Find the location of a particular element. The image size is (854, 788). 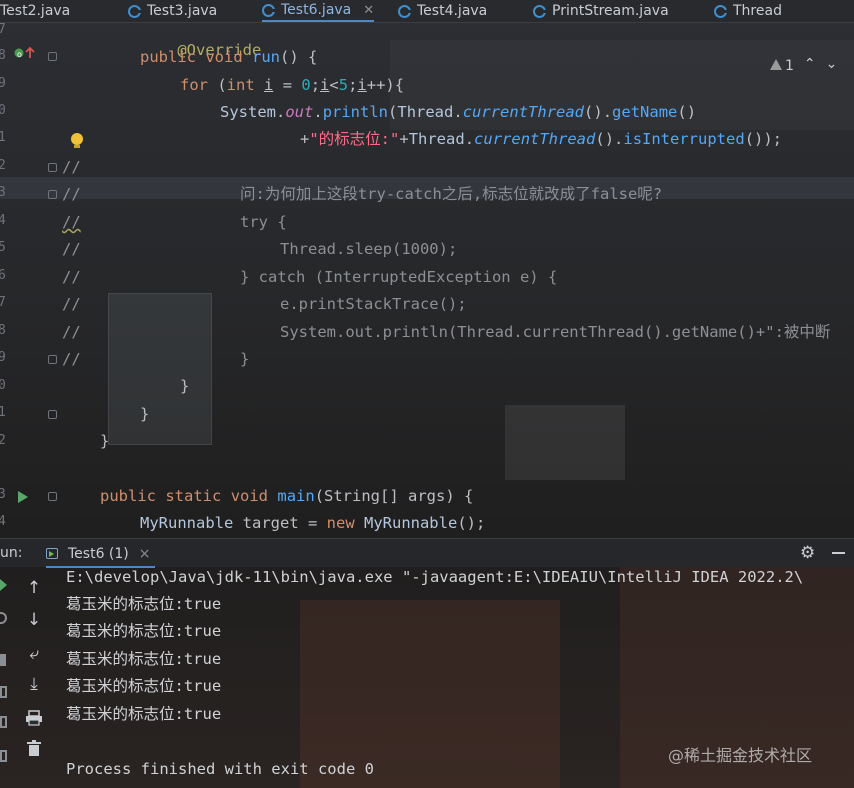

code-text: ++){ is located at coordinates (385, 85).